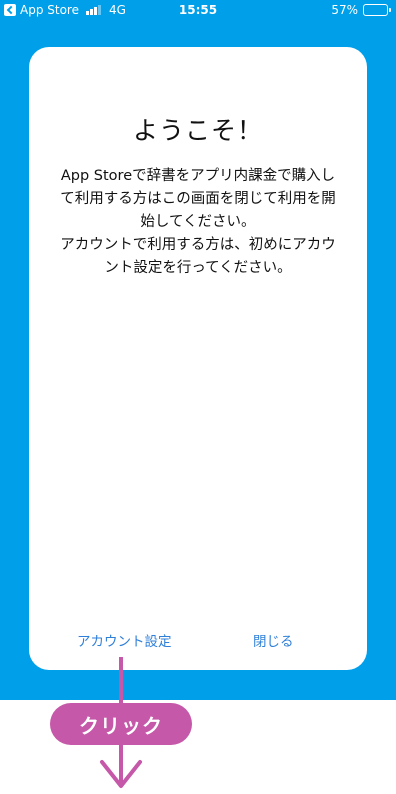  I want to click on status-bar: App Store 4G 15:55 57%, so click(198, 11).